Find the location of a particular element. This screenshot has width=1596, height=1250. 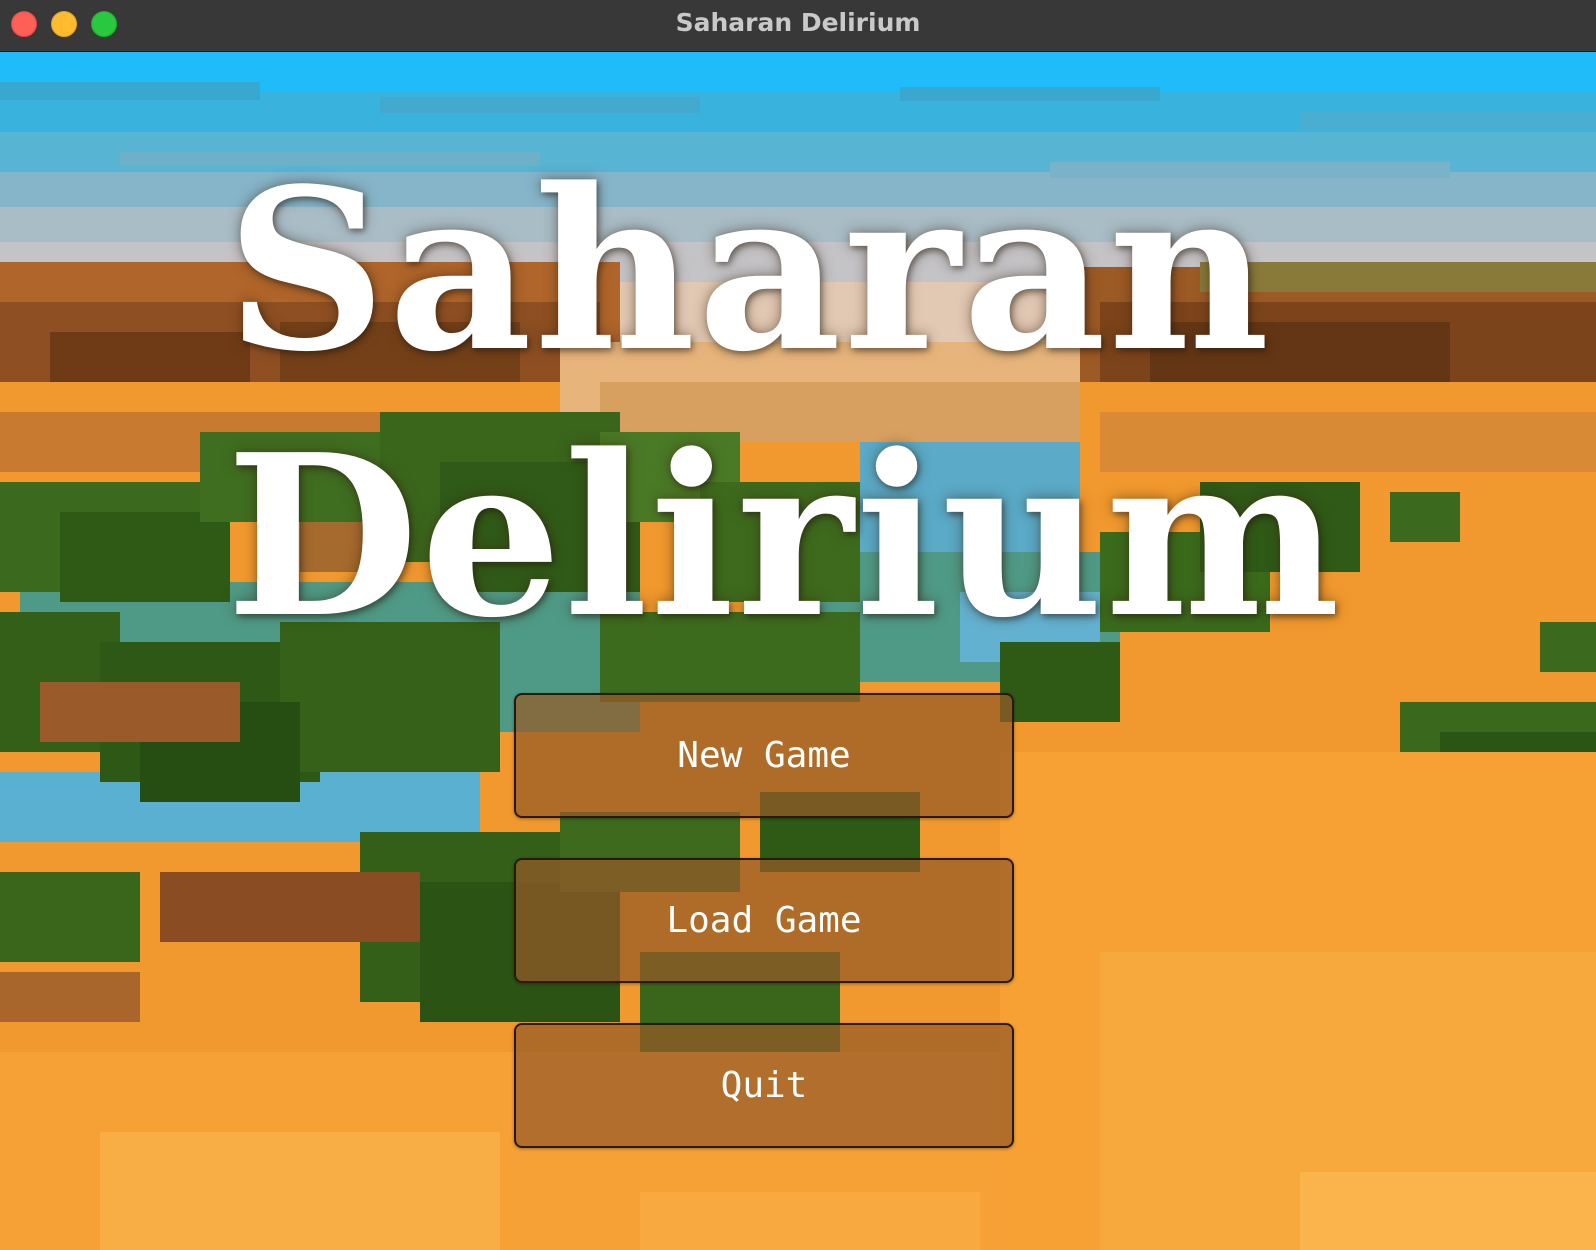

new-game-button: New Game is located at coordinates (764, 755).